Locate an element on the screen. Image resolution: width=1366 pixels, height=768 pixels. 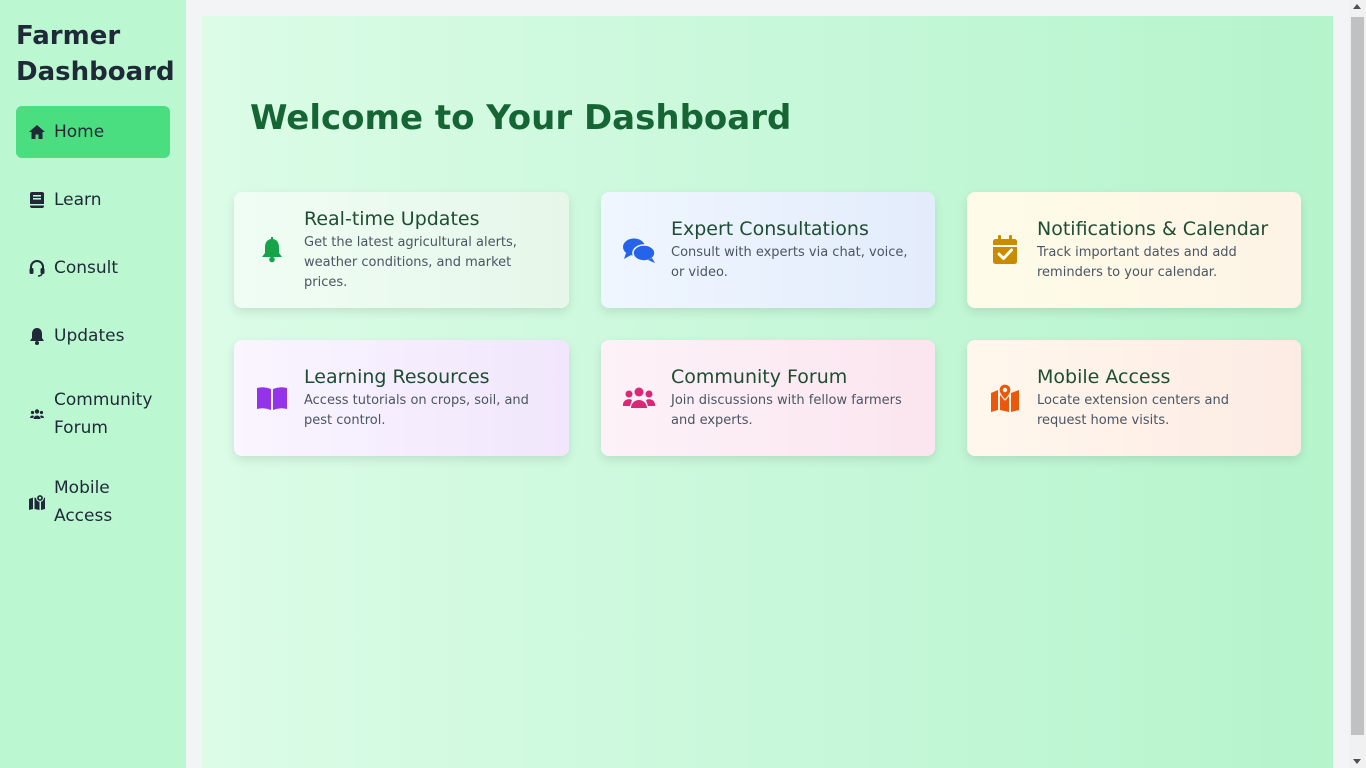
sidebar-item-label: Community Forum is located at coordinates (103, 414).